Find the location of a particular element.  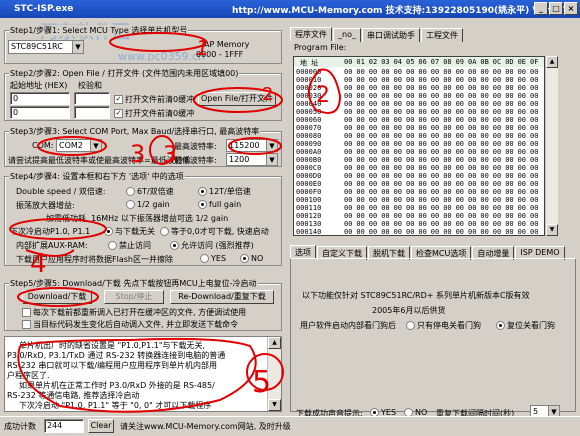

gain-half-radio: 1/2 gain is located at coordinates (148, 204).